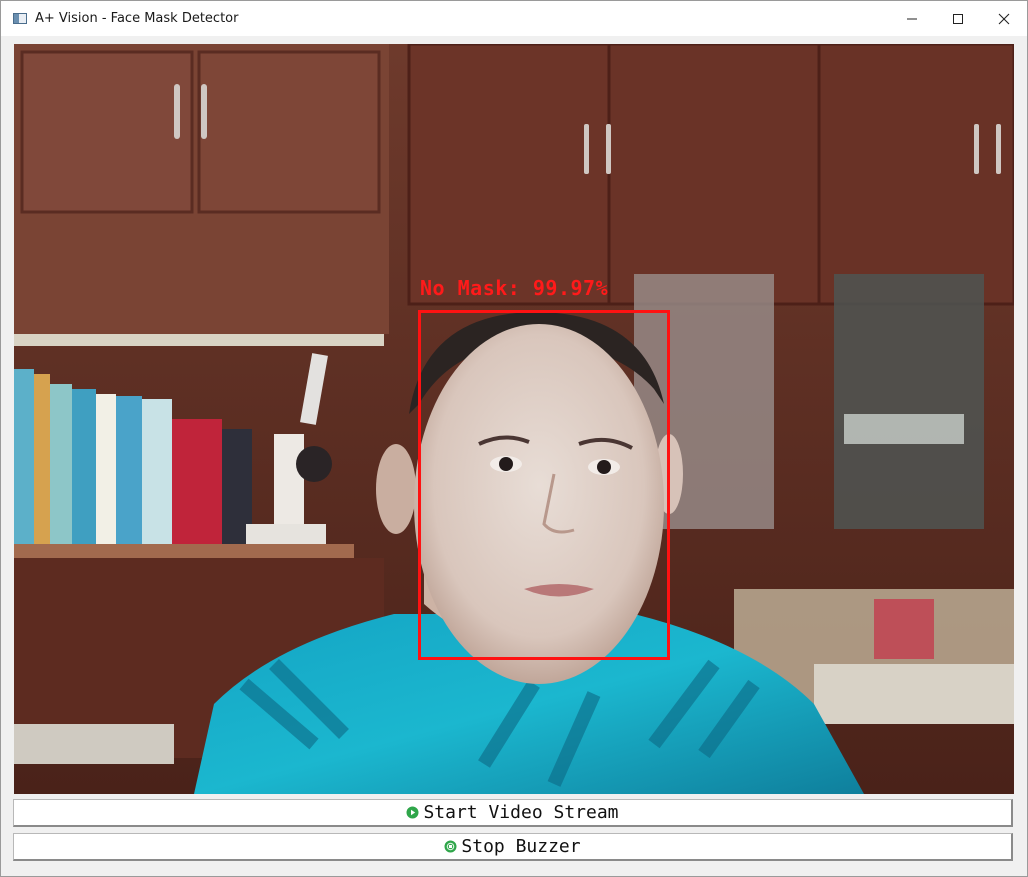  Describe the element at coordinates (521, 846) in the screenshot. I see `stop-button-label: Stop Buzzer` at that location.